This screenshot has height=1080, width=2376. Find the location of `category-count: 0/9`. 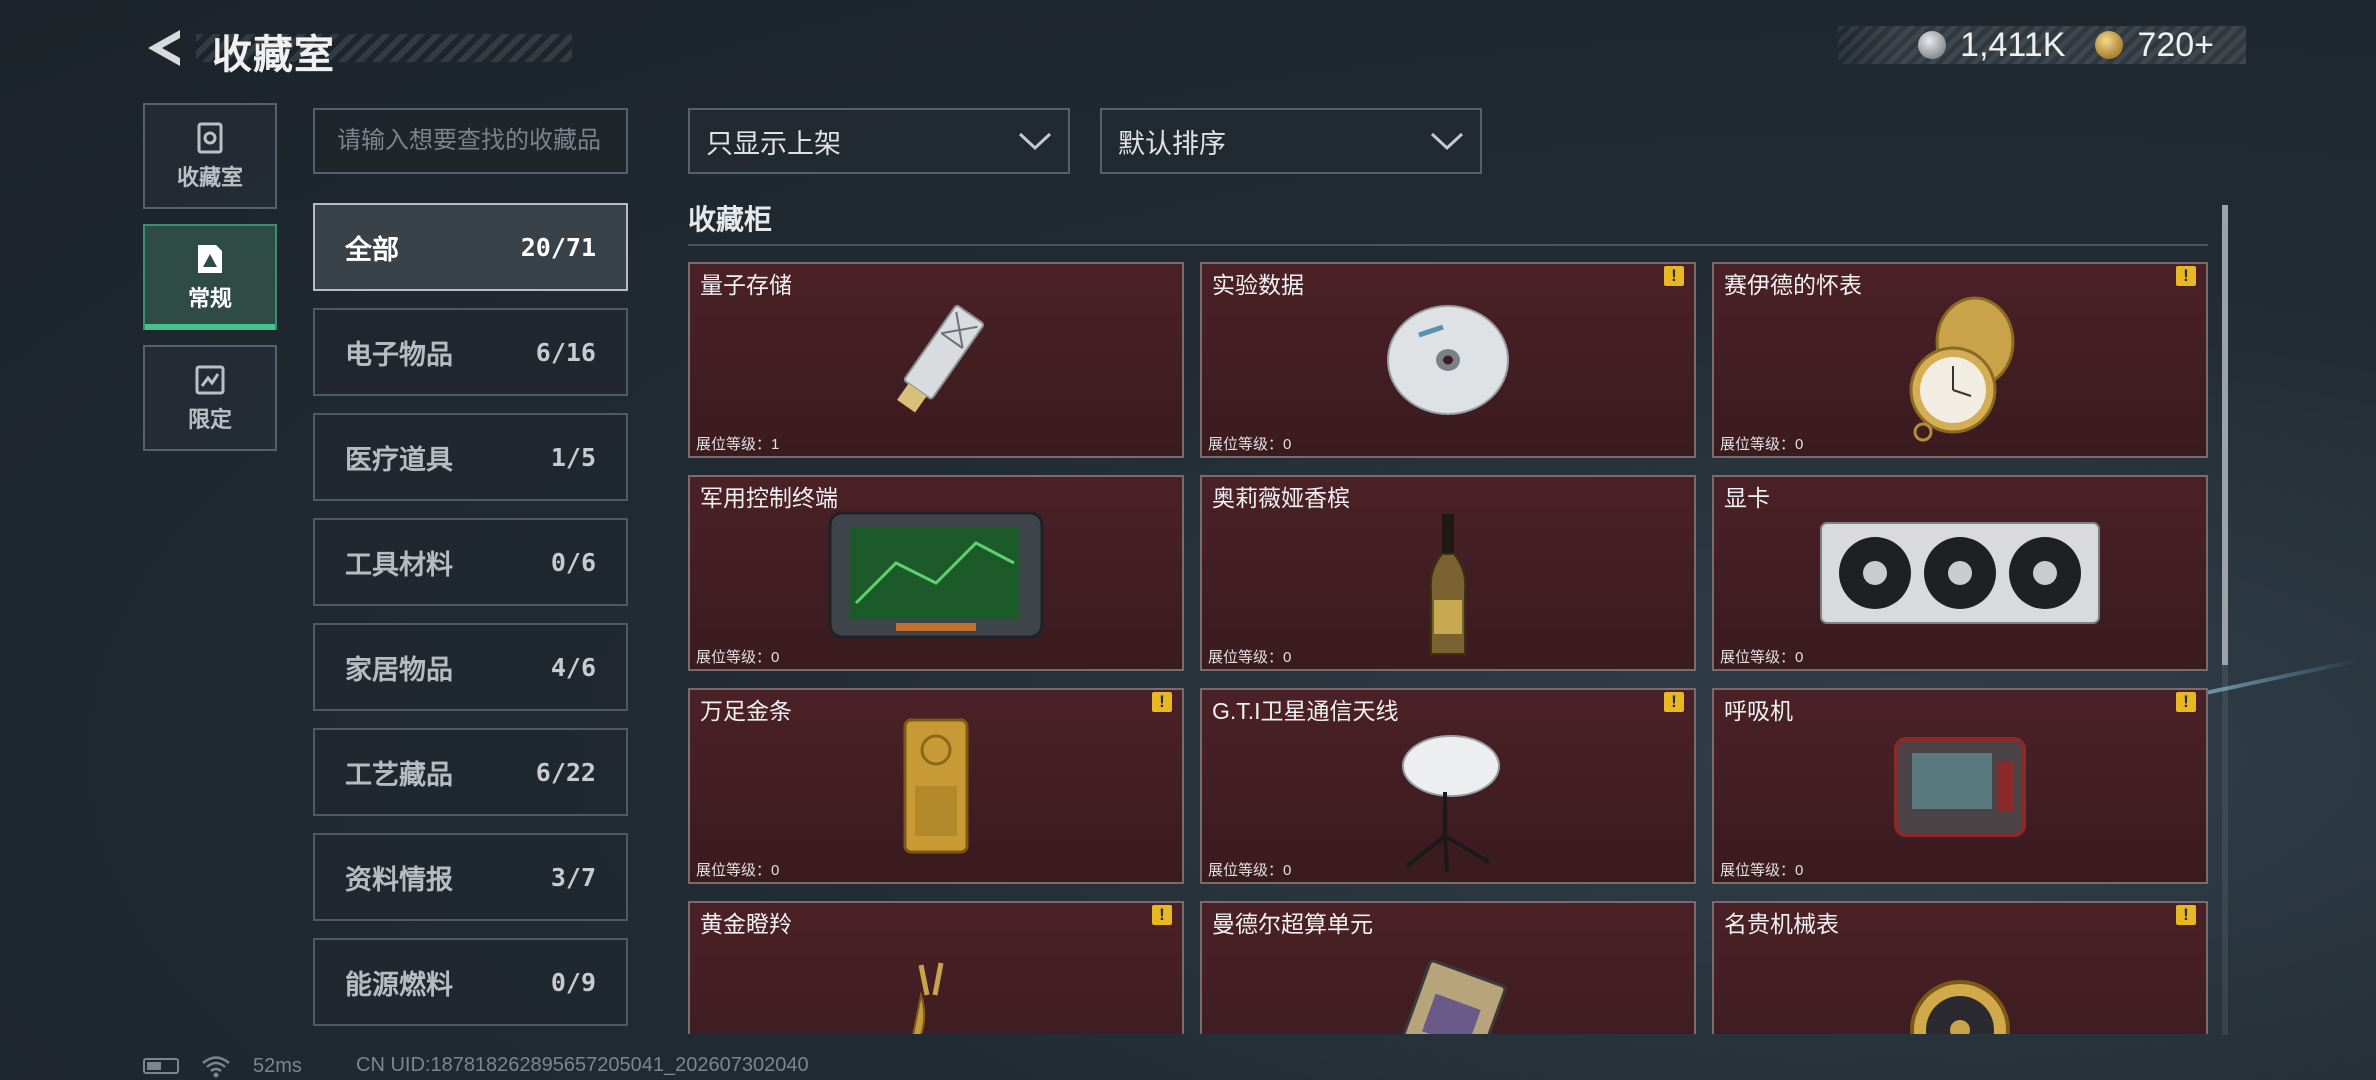

category-count: 0/9 is located at coordinates (573, 982).